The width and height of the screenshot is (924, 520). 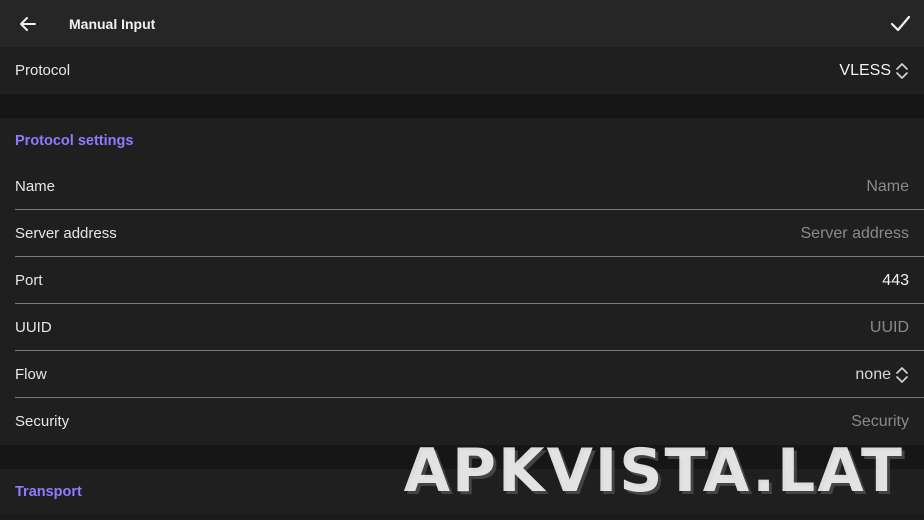 What do you see at coordinates (462, 421) in the screenshot?
I see `security-row: Security Security` at bounding box center [462, 421].